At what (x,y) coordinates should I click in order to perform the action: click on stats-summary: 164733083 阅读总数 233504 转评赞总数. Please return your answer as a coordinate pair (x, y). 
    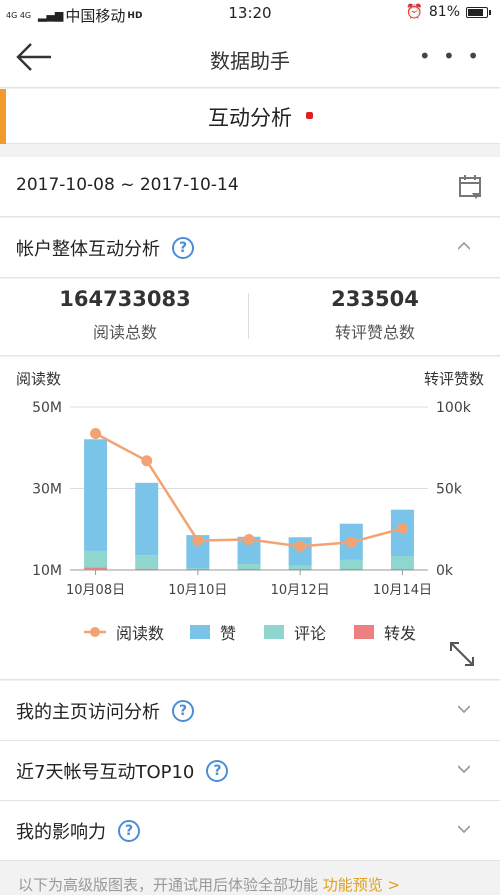
    Looking at the image, I should click on (250, 317).